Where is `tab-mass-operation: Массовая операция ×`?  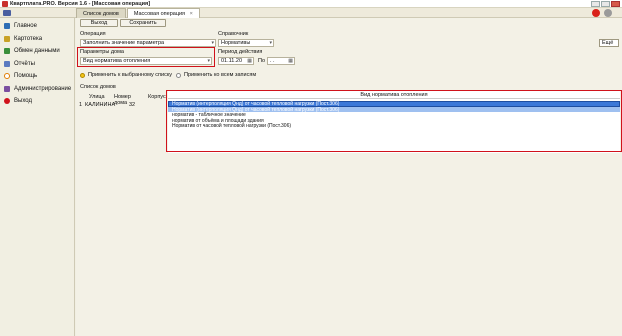 tab-mass-operation: Массовая операция × is located at coordinates (163, 13).